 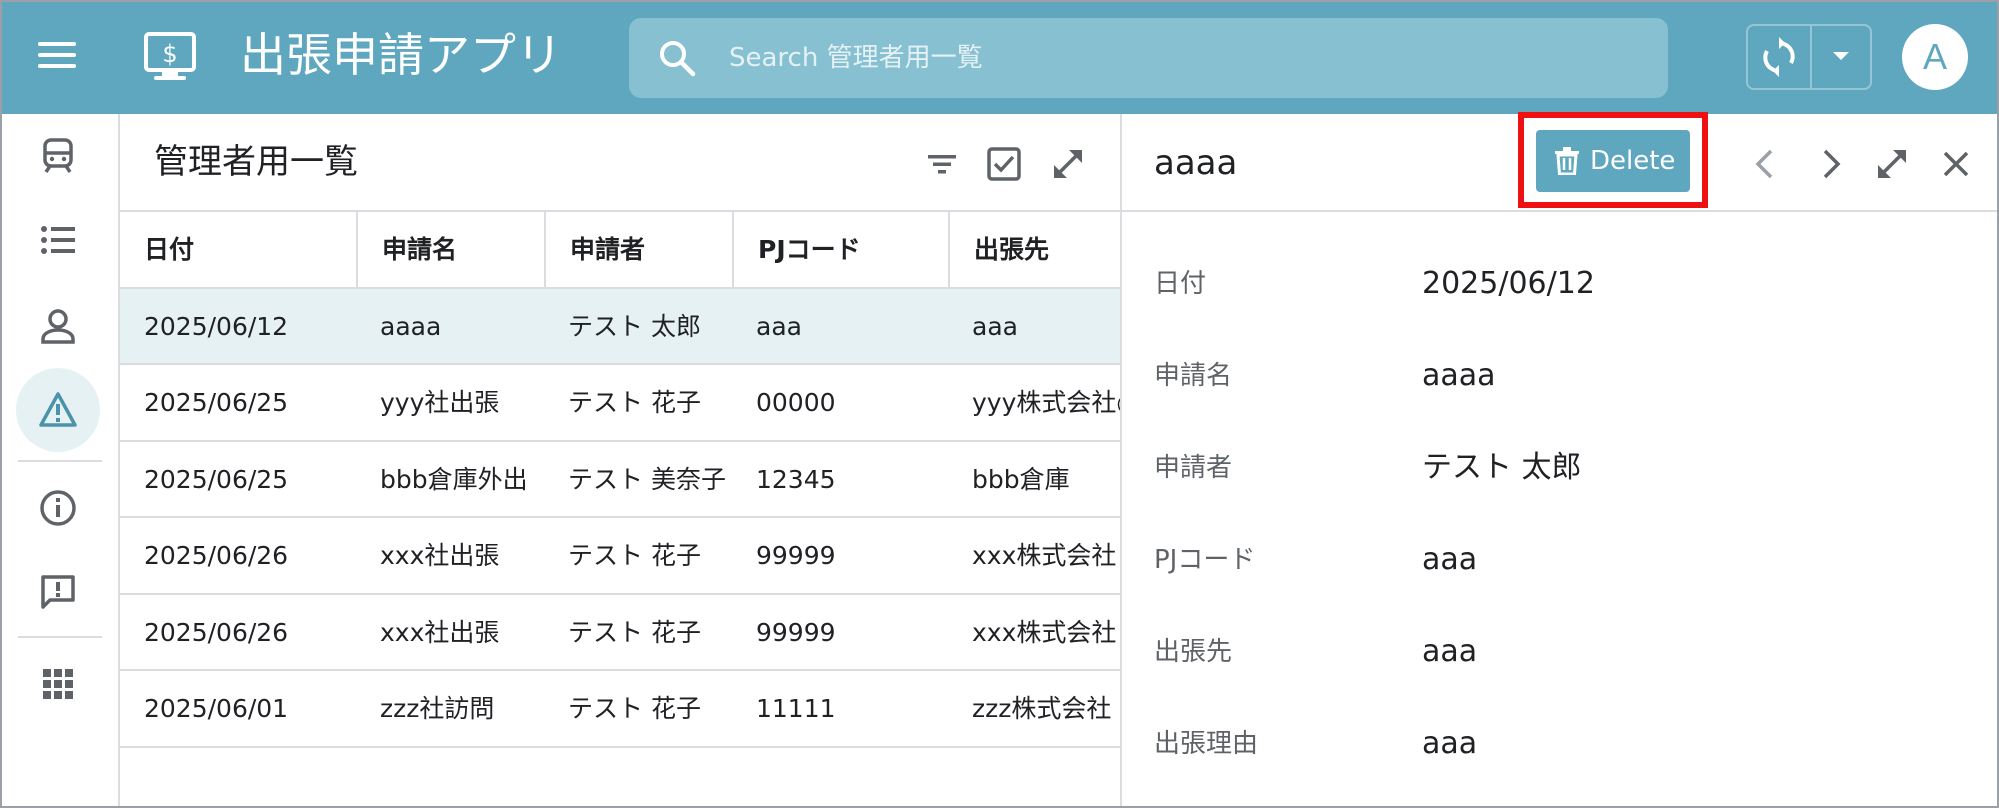 What do you see at coordinates (1196, 163) in the screenshot?
I see `detail-title: aaaa` at bounding box center [1196, 163].